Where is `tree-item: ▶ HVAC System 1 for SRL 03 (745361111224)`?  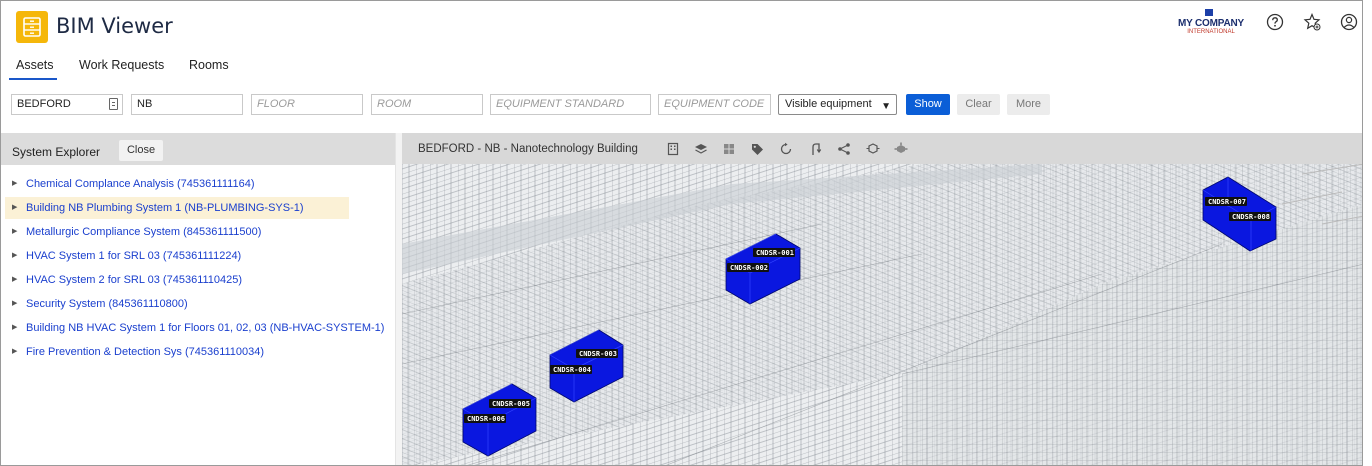 tree-item: ▶ HVAC System 1 for SRL 03 (745361111224) is located at coordinates (177, 256).